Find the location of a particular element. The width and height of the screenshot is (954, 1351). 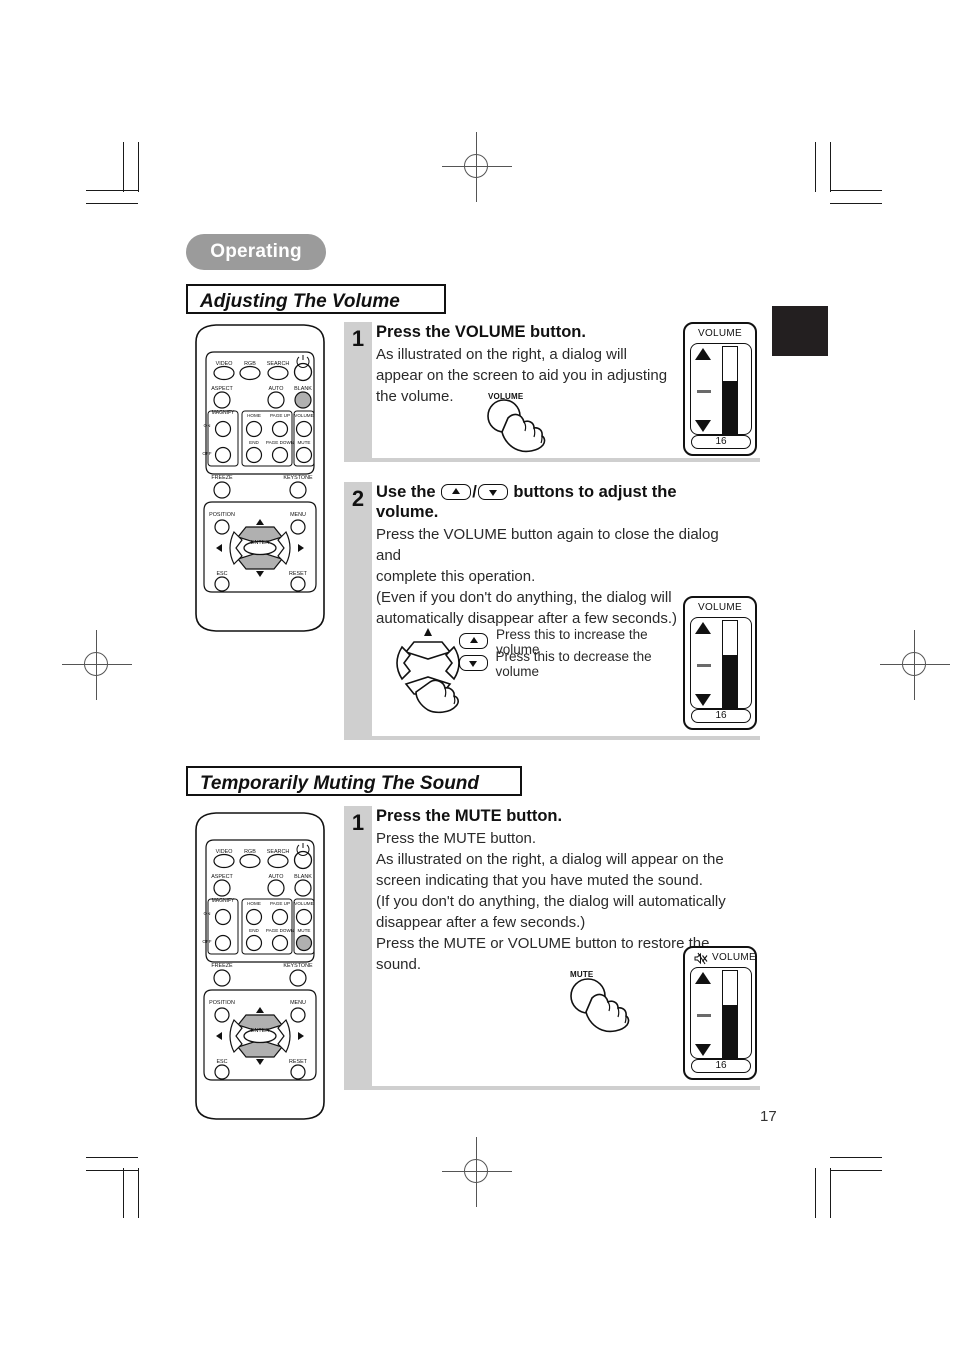

osd-value-1: 16 is located at coordinates (721, 442).